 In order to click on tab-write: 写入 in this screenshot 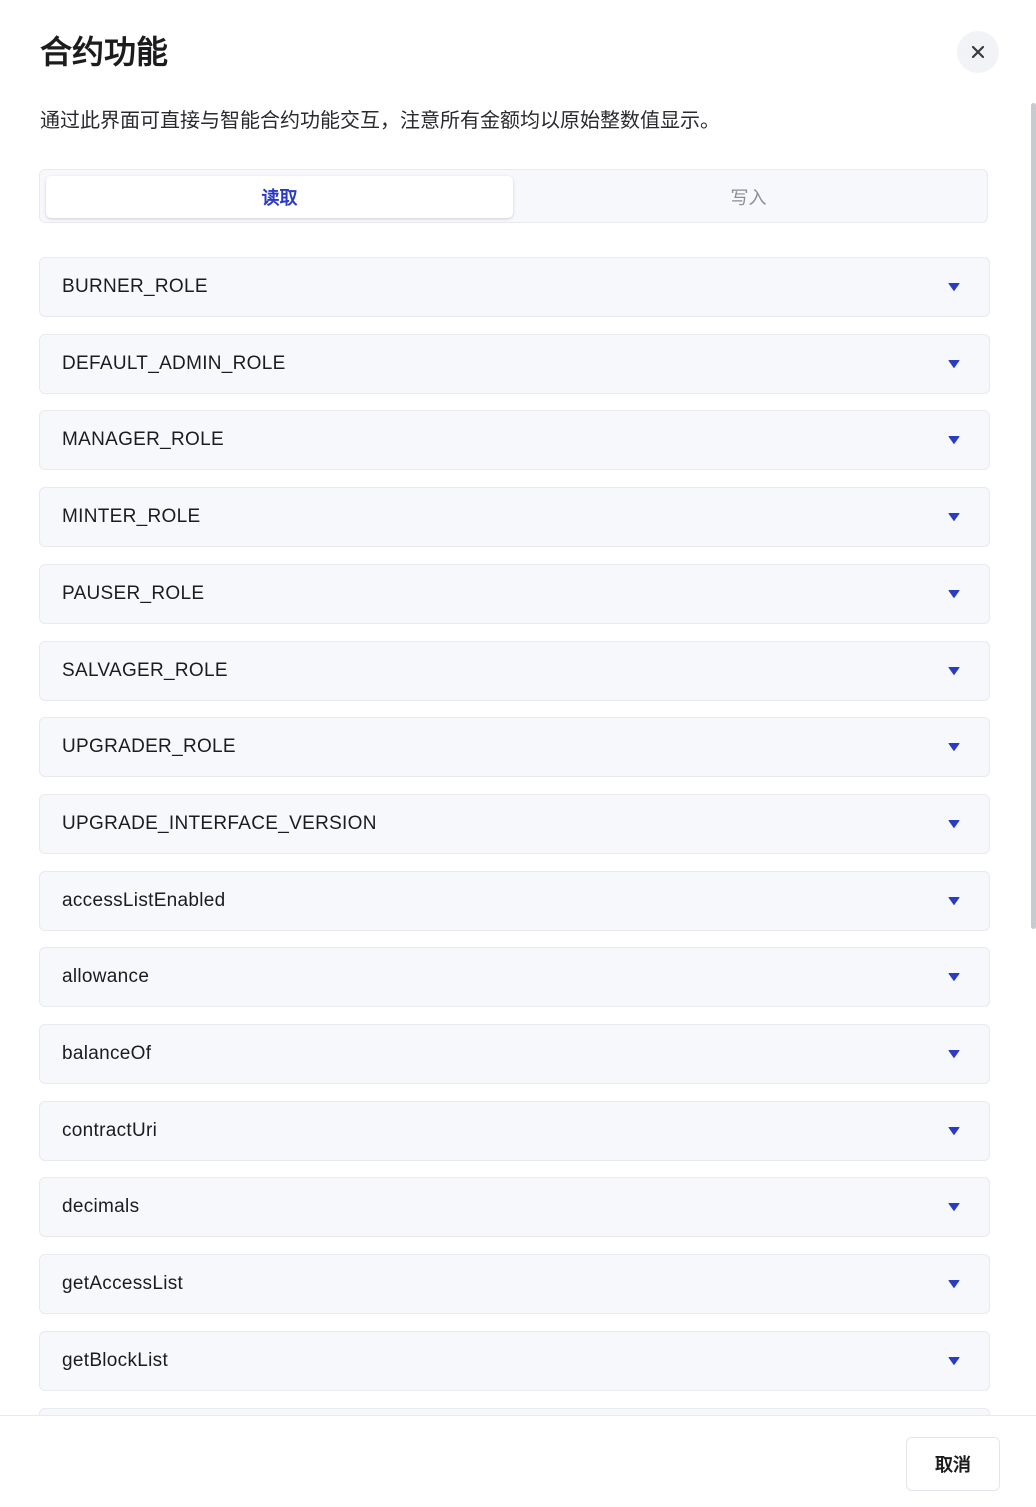, I will do `click(748, 197)`.